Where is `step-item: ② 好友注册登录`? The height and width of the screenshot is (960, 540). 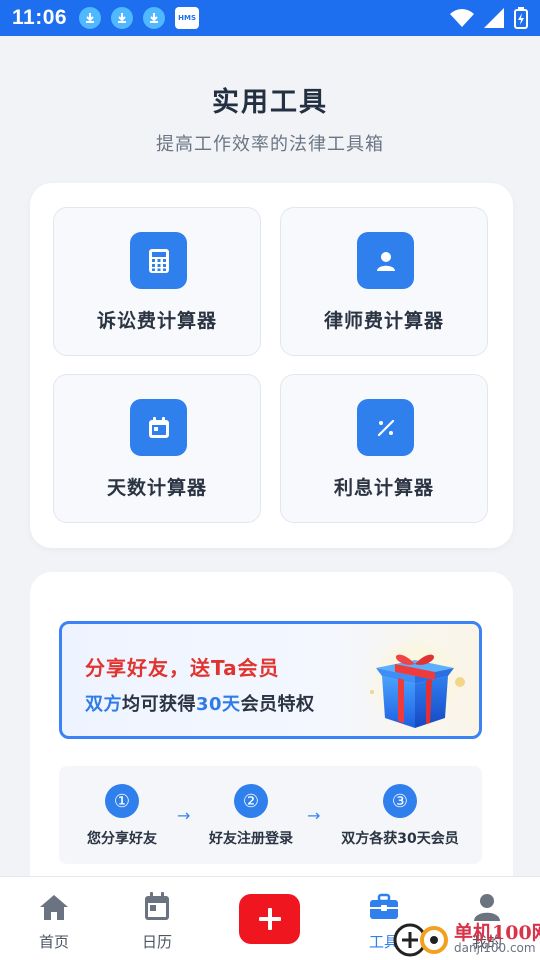
step-item: ② 好友注册登录 is located at coordinates (251, 816).